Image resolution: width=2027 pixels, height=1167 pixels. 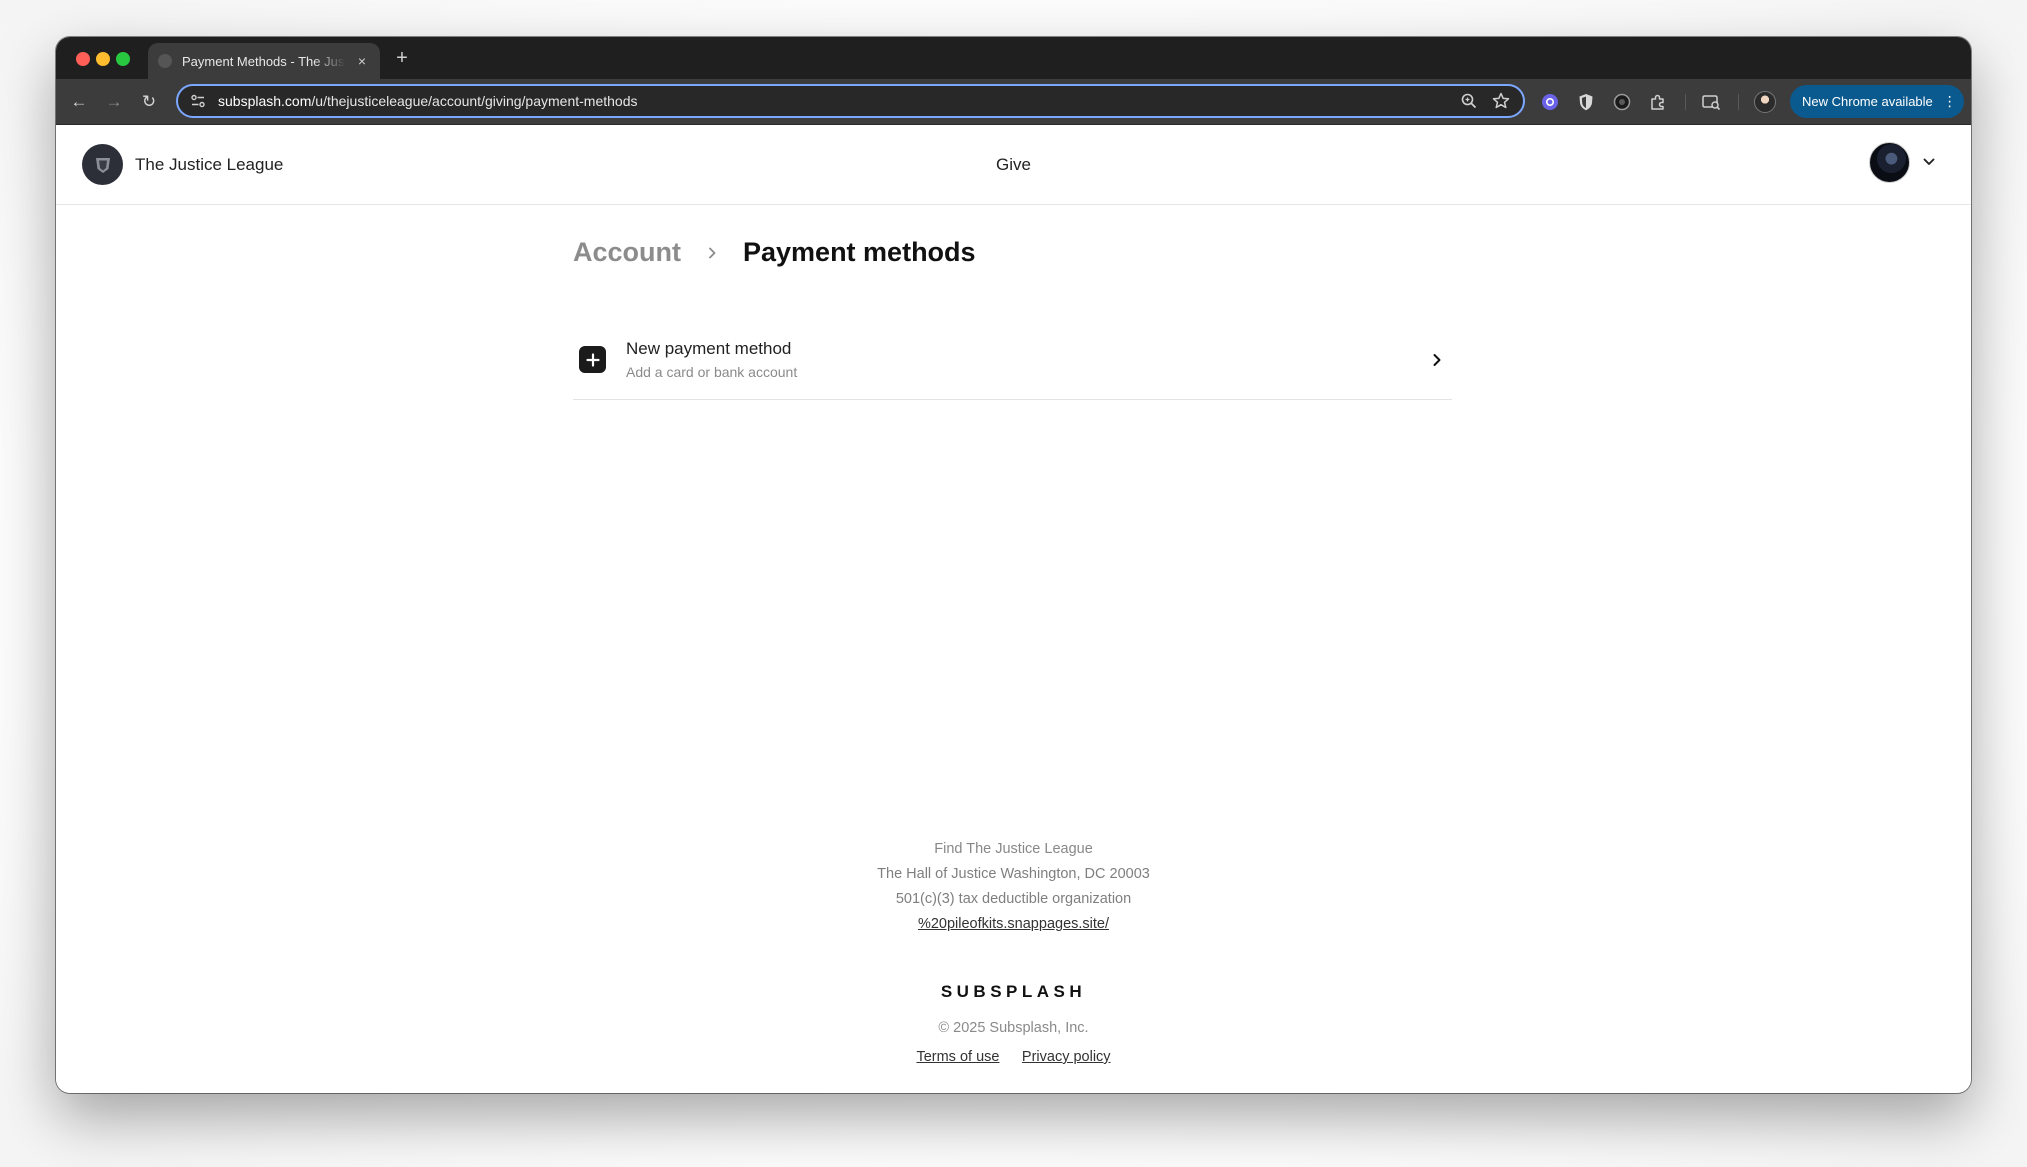 What do you see at coordinates (1622, 102) in the screenshot?
I see `record-extension-icon` at bounding box center [1622, 102].